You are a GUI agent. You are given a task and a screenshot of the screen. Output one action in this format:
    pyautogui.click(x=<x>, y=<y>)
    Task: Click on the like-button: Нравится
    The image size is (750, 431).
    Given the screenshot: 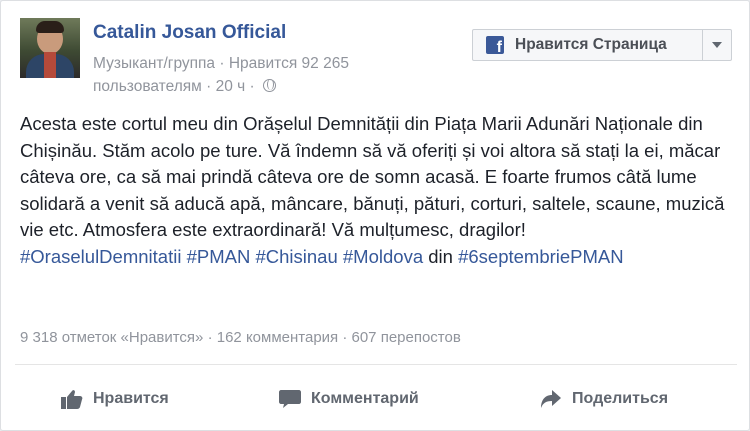 What is the action you would take?
    pyautogui.click(x=115, y=399)
    